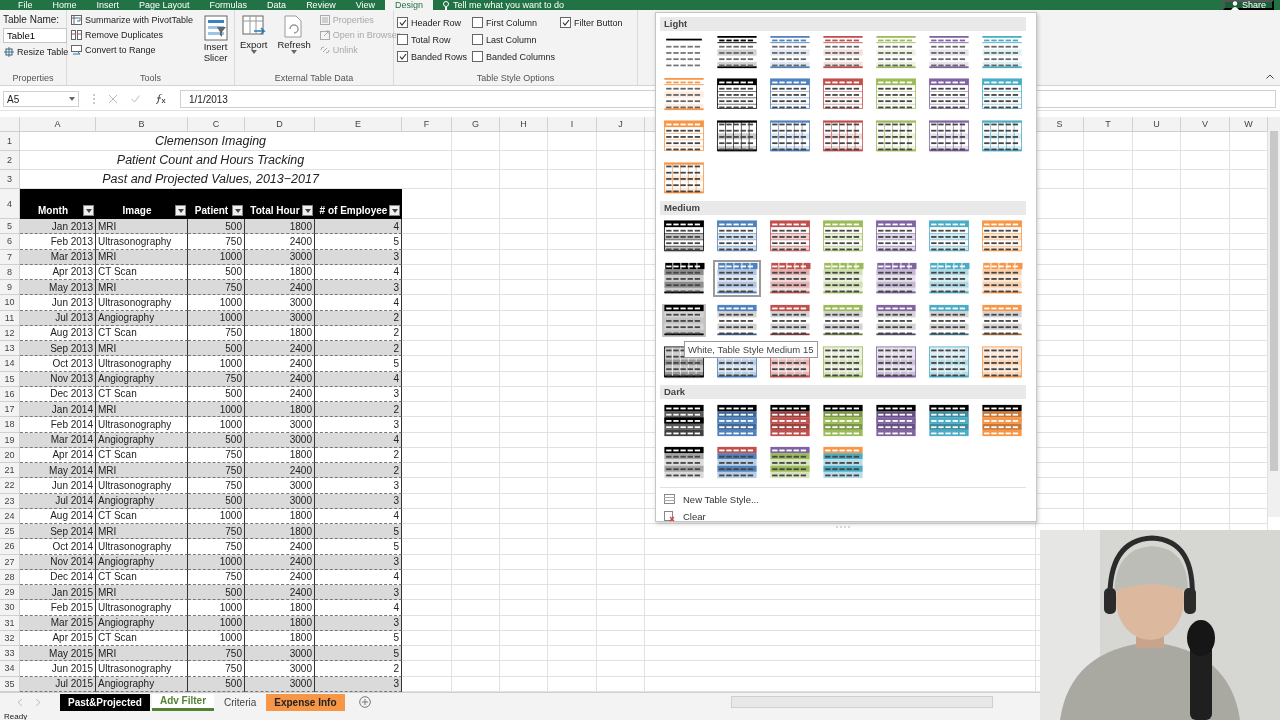 This screenshot has width=1280, height=720. Describe the element at coordinates (409, 5) in the screenshot. I see `ribbon-tab: Design` at that location.